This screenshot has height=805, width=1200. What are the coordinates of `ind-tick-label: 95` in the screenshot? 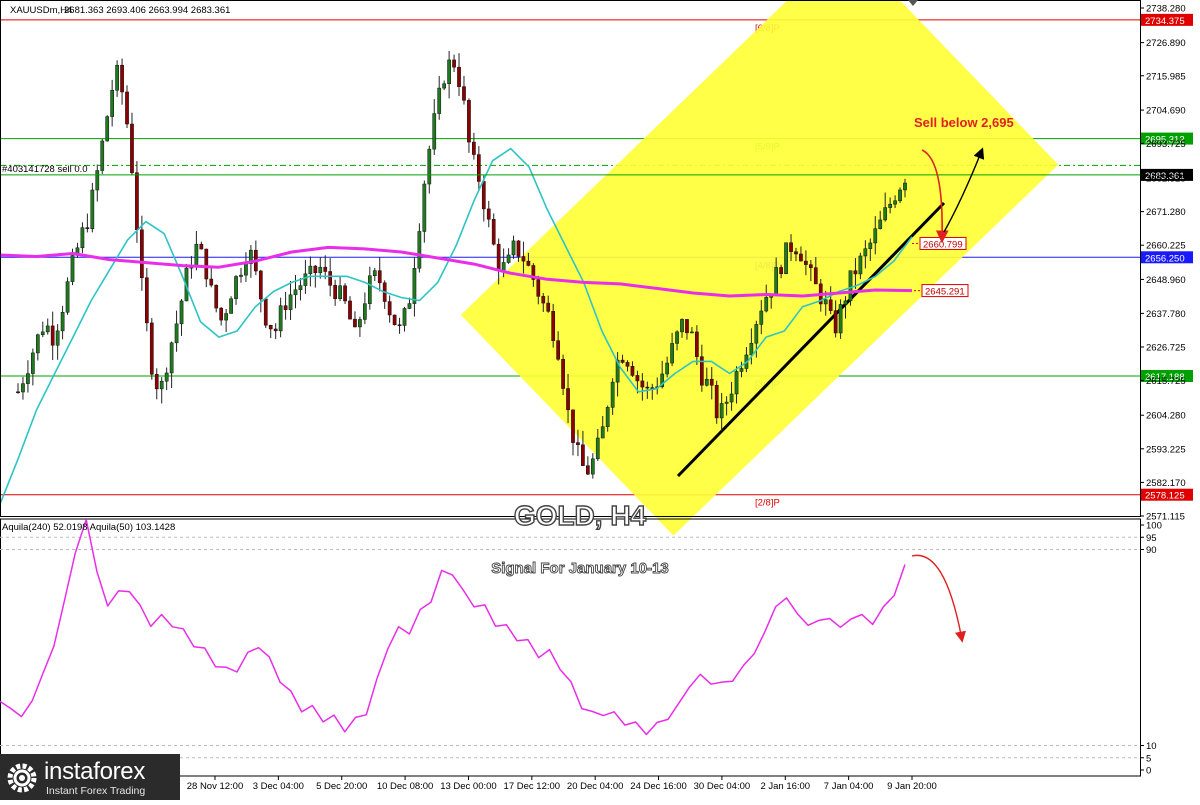 It's located at (1151, 538).